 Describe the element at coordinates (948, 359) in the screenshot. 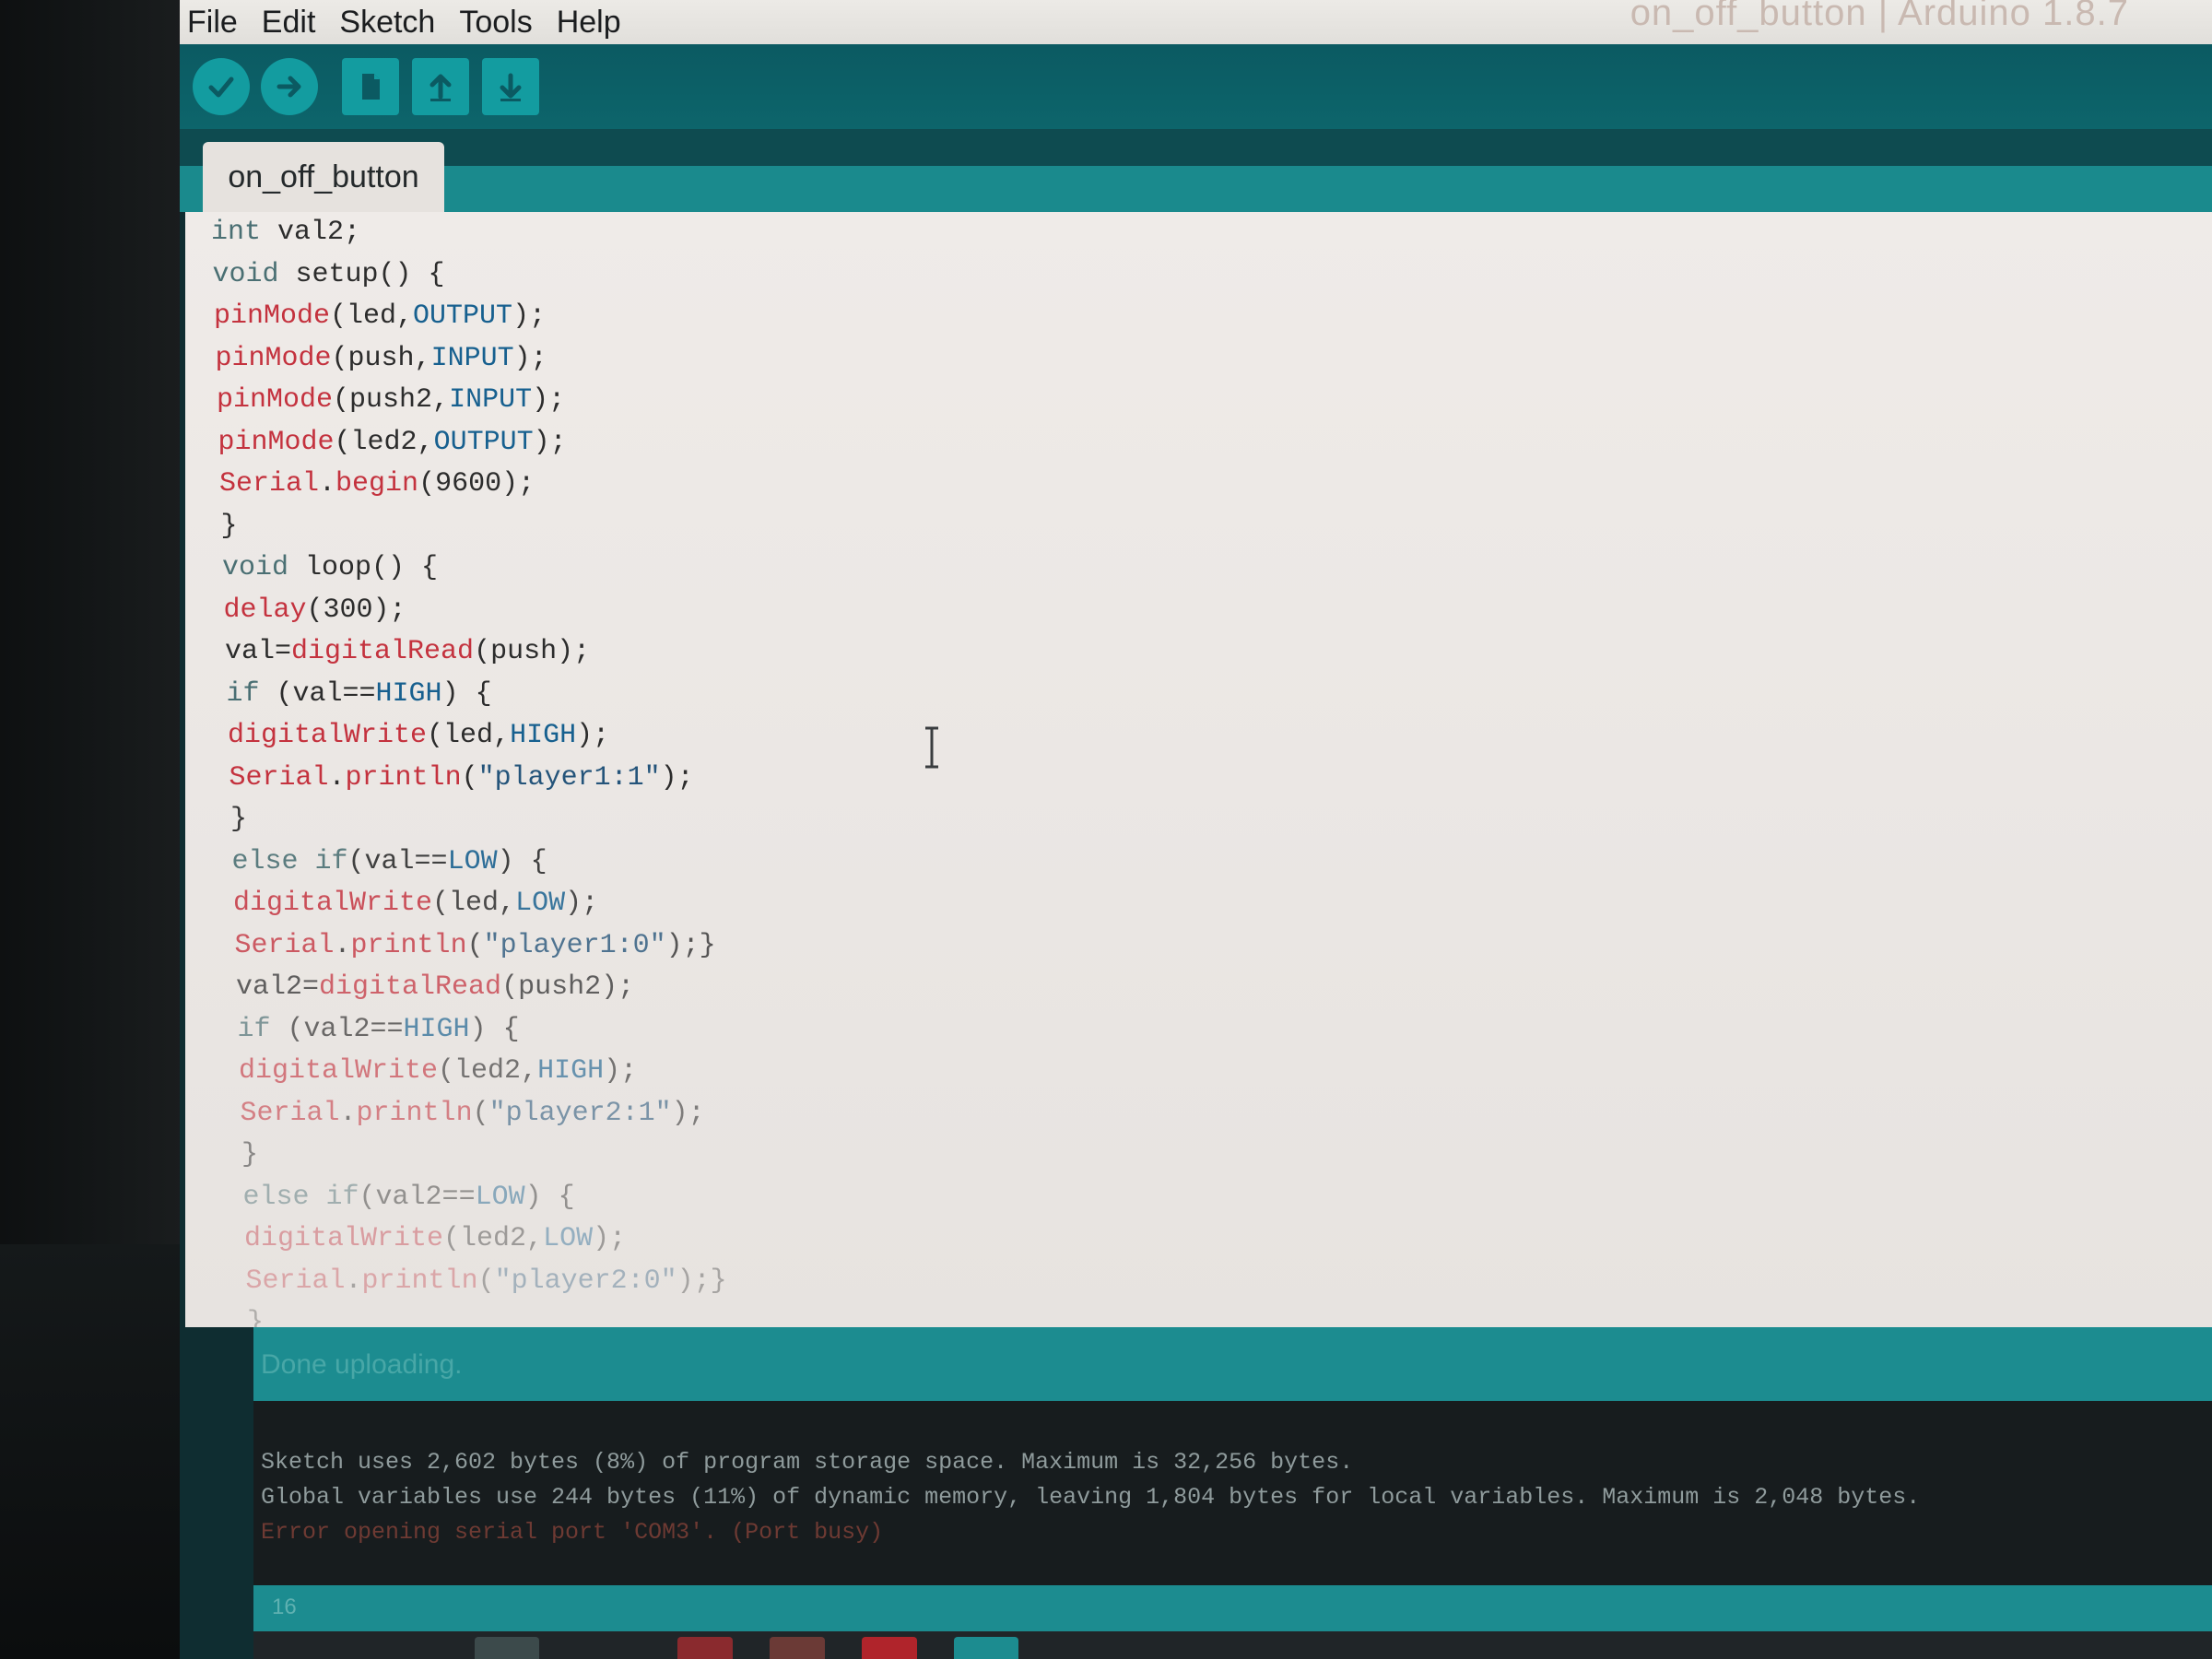

I see `code-line: pinMode(push,INPUT);` at that location.